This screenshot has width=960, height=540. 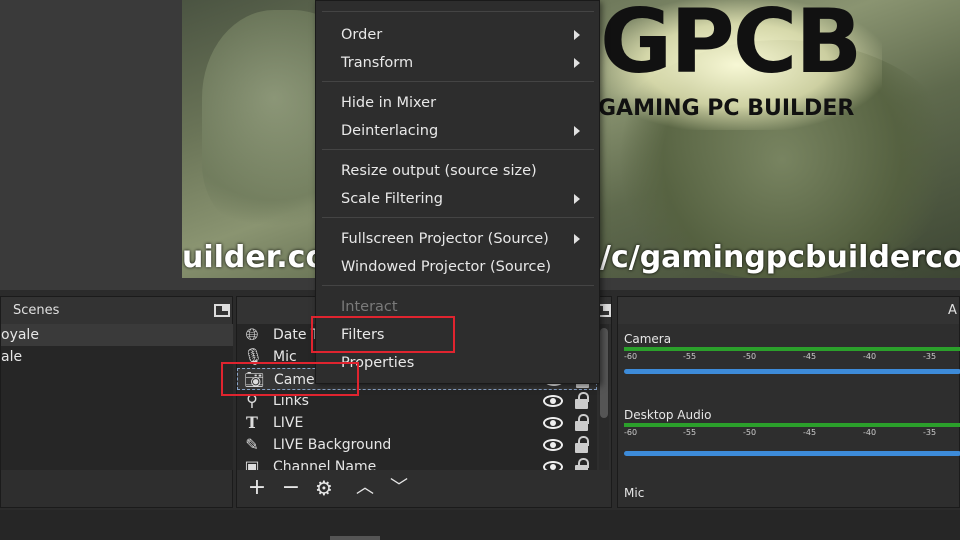 I want to click on mixer-dock-title: A, so click(x=788, y=310).